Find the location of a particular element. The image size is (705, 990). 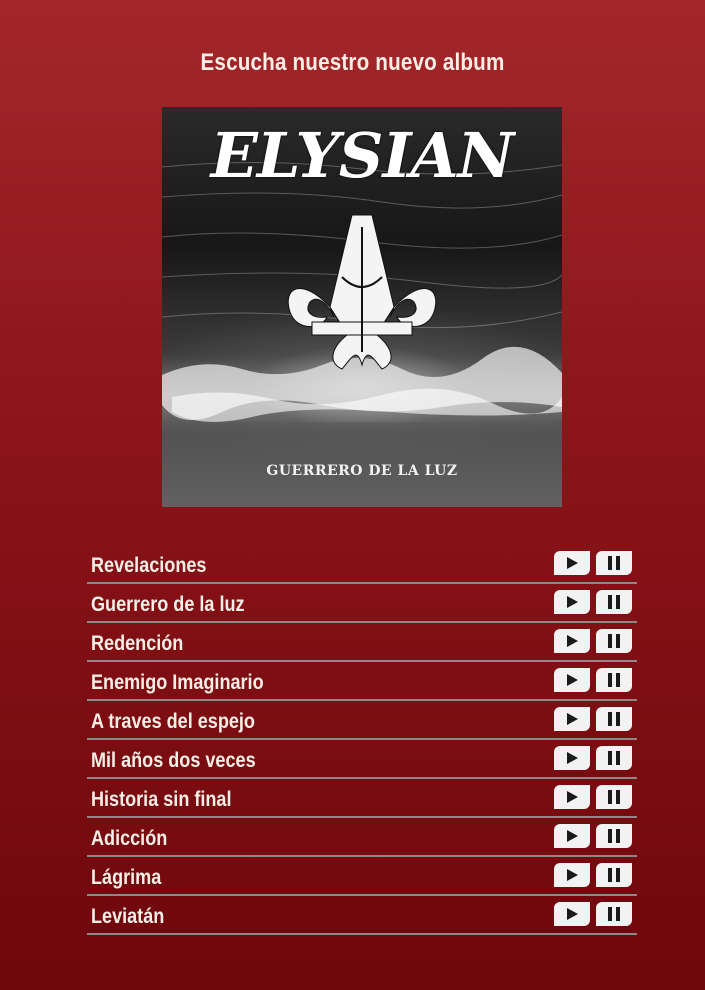

track-row: Leviatán is located at coordinates (362, 915).